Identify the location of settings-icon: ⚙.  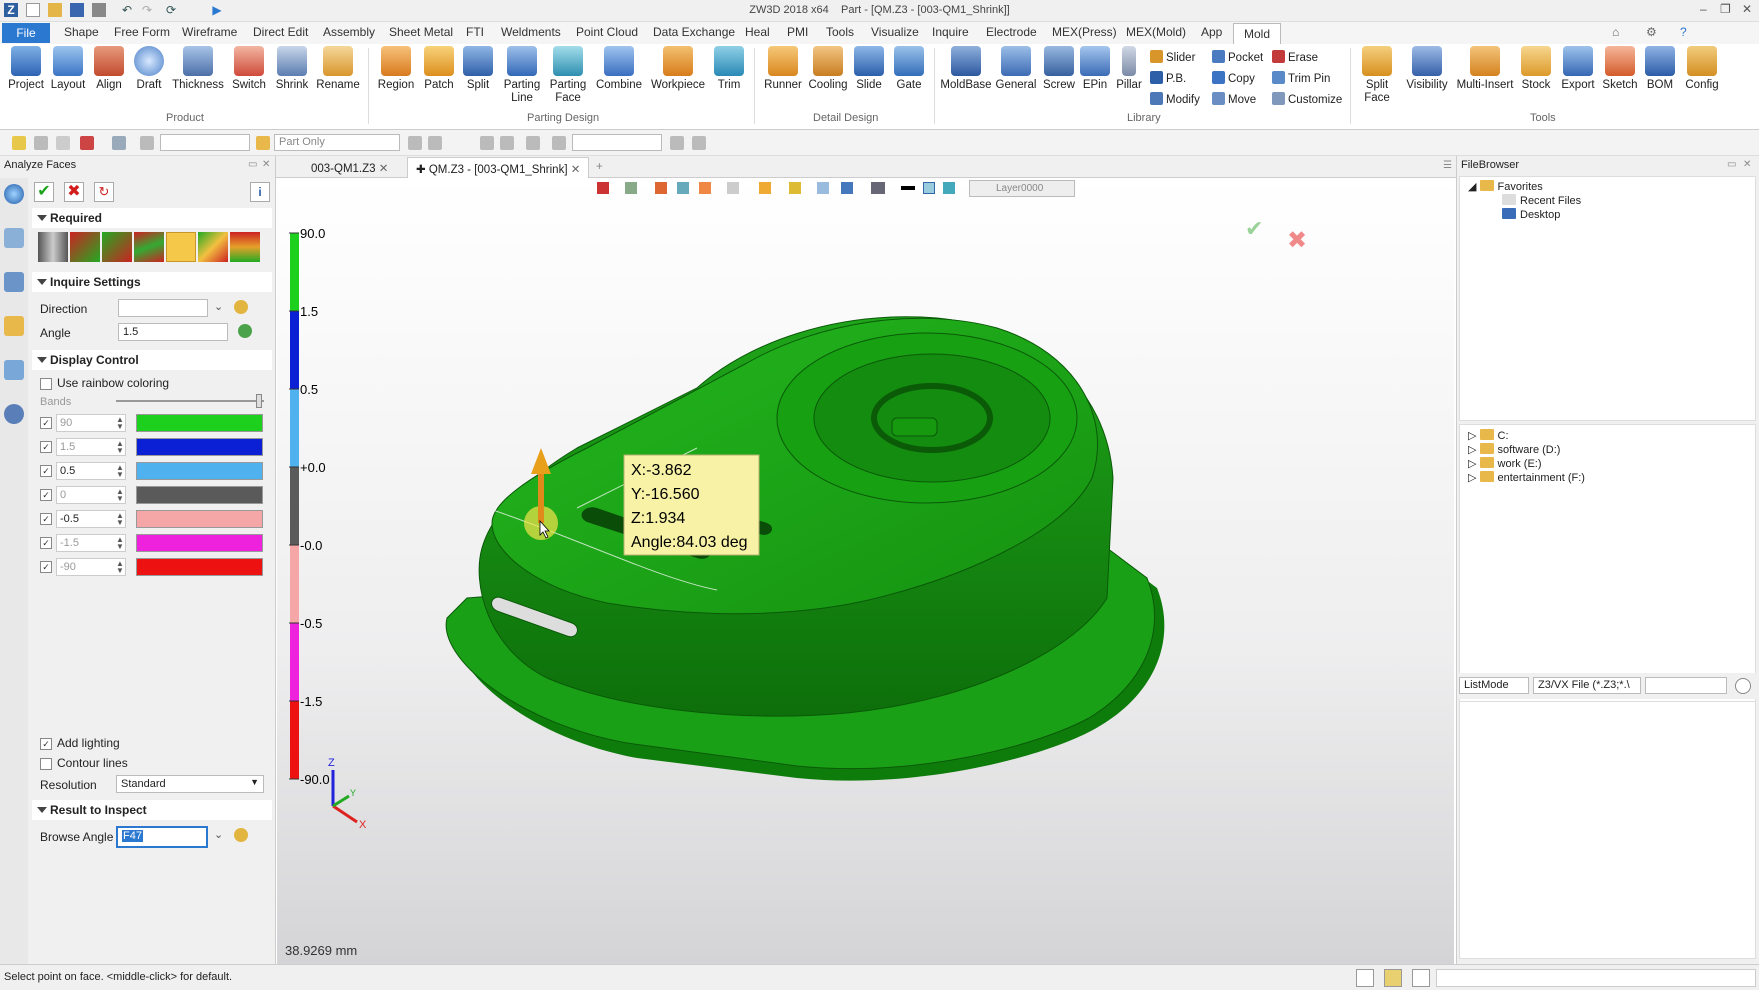
(1651, 32).